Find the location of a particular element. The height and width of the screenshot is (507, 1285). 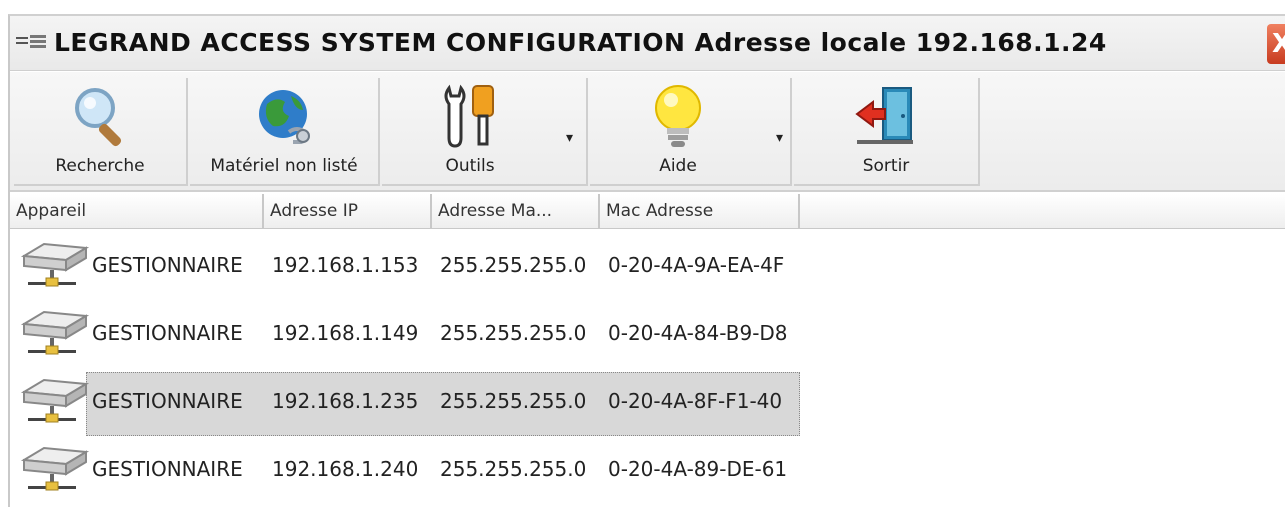

help-button-label: Aide is located at coordinates (678, 166).